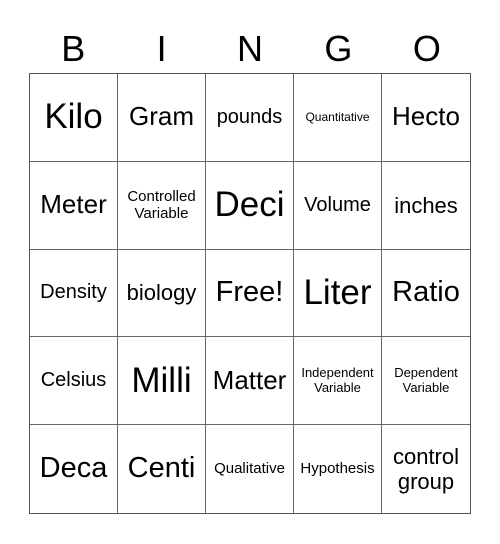  I want to click on bingo-cell: Deca, so click(74, 469).